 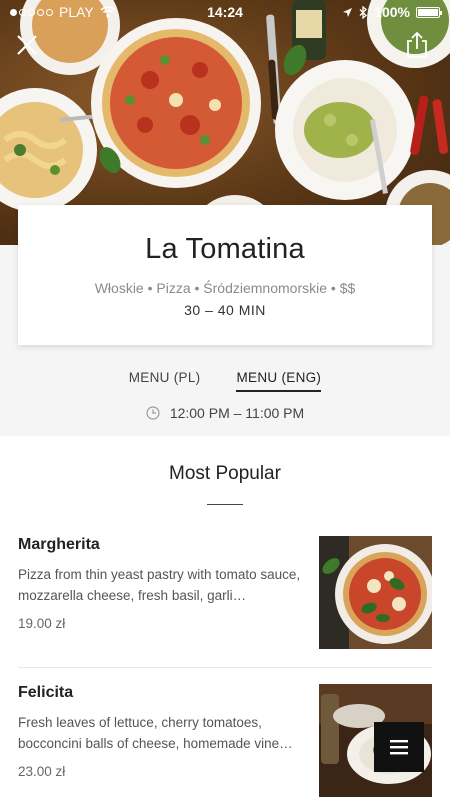 What do you see at coordinates (363, 12) in the screenshot?
I see `bluetooth-icon` at bounding box center [363, 12].